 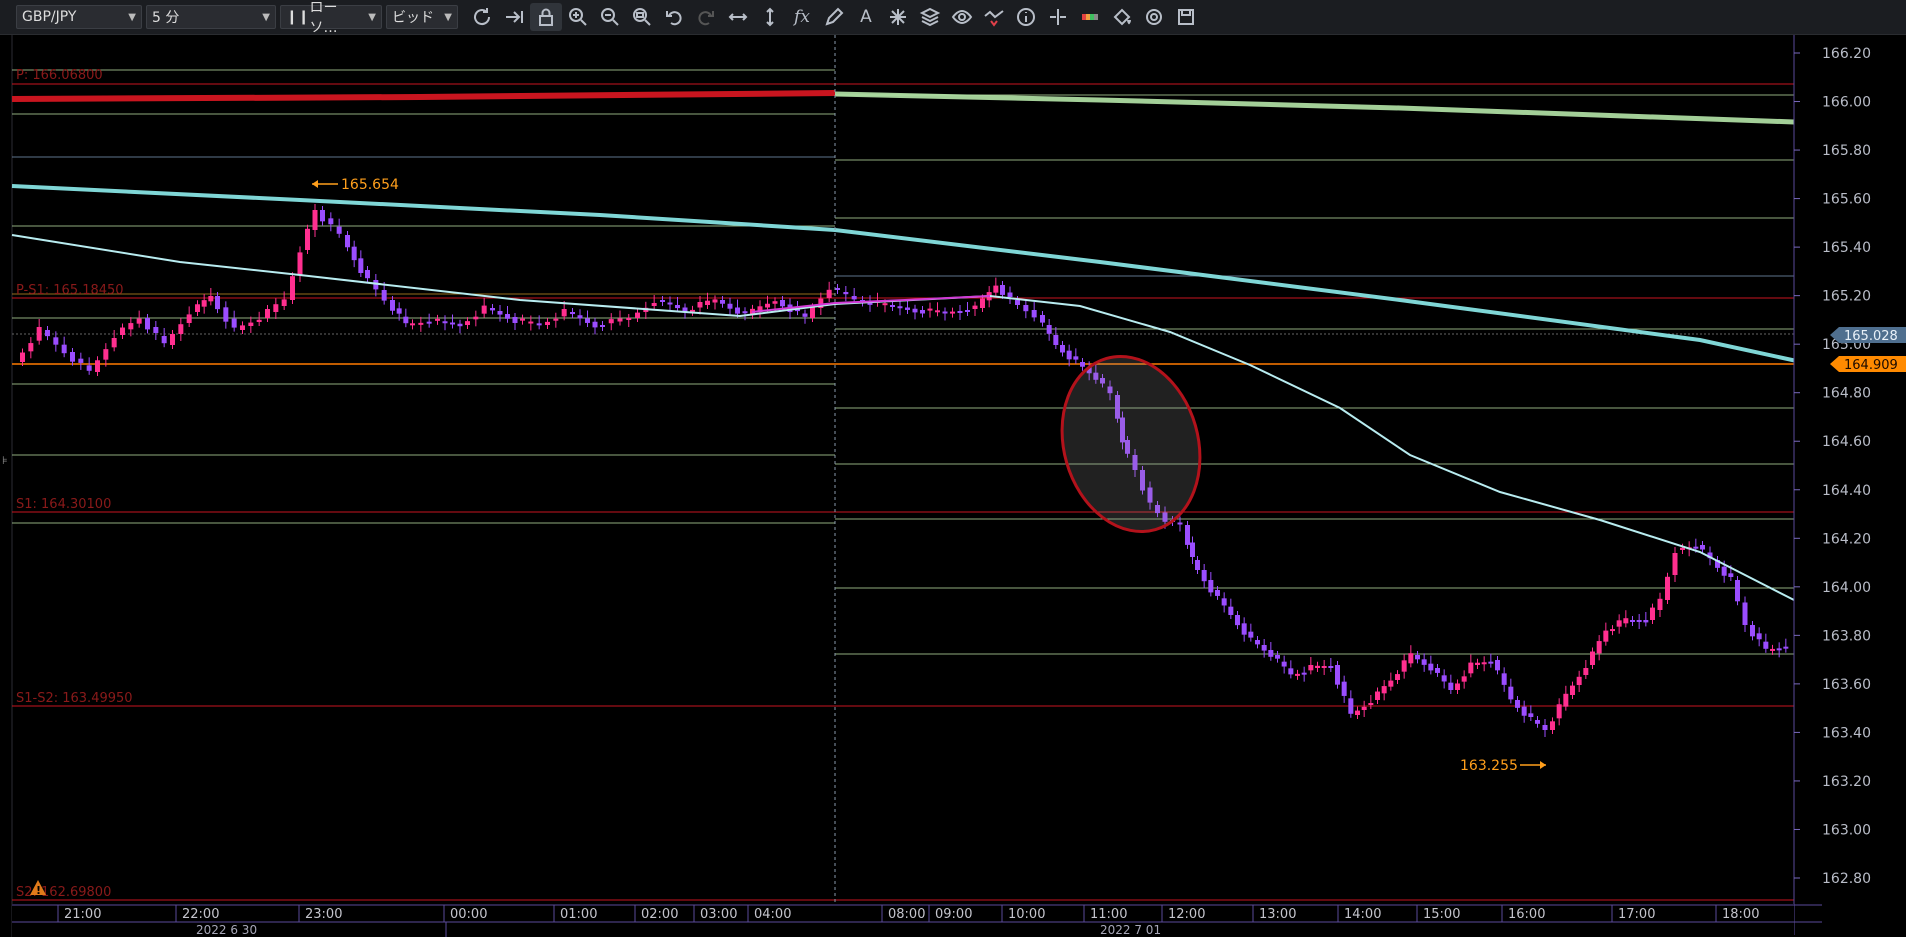 I want to click on price-label: 165.60, so click(x=1846, y=200).